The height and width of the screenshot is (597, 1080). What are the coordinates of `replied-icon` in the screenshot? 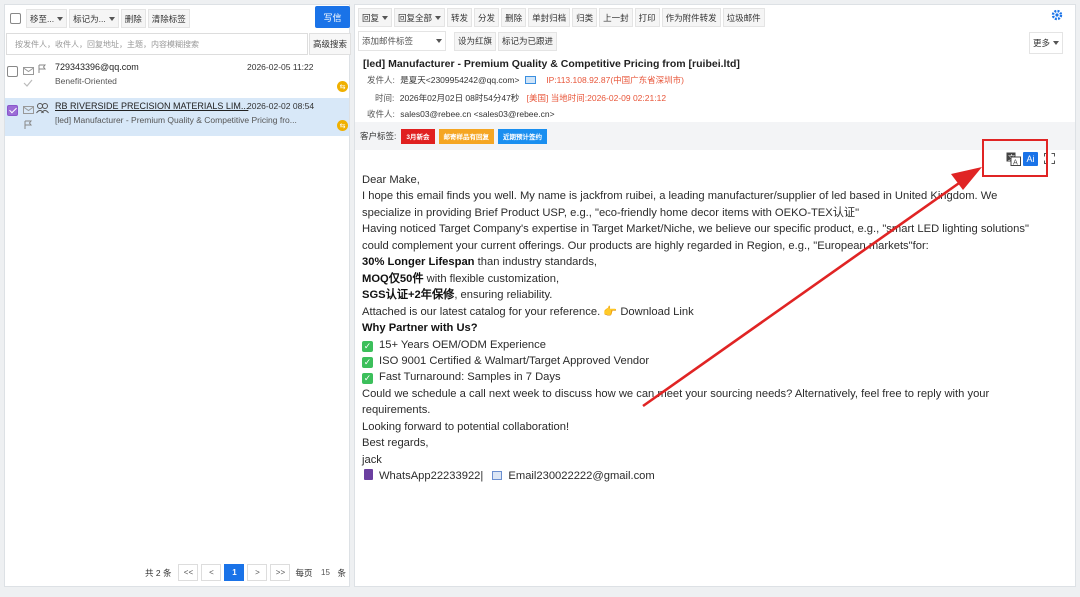 It's located at (28, 83).